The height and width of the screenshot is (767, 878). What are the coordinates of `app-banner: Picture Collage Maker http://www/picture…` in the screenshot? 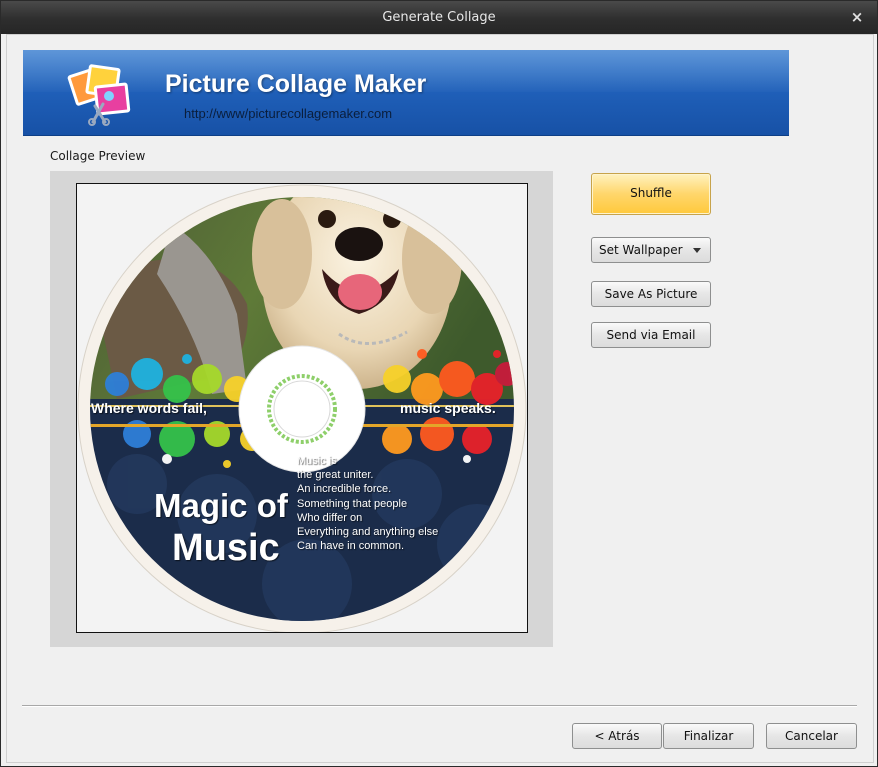 It's located at (406, 93).